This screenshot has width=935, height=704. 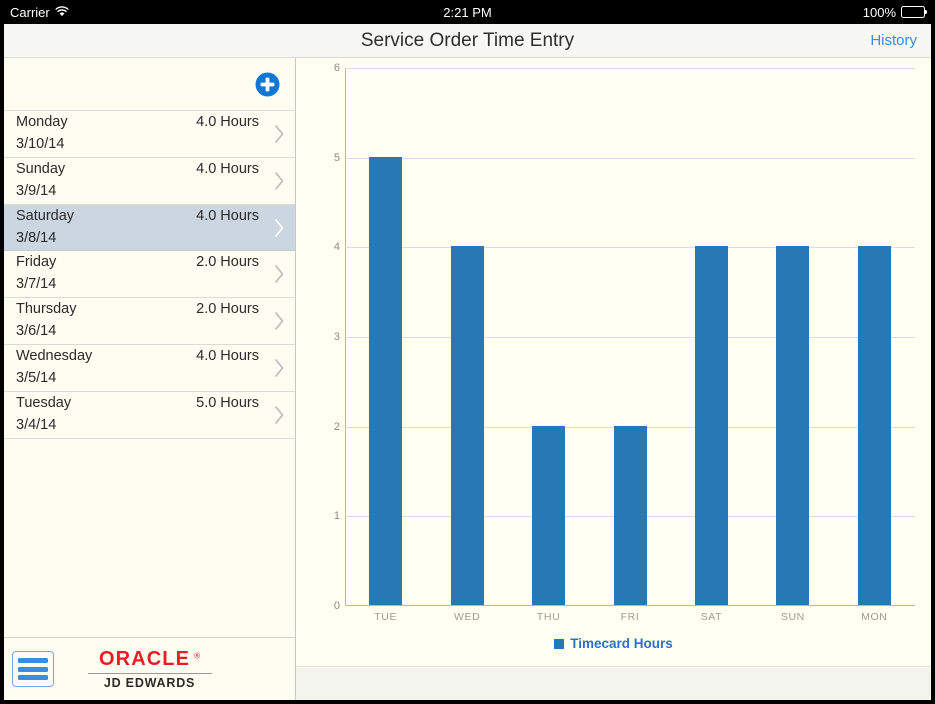 I want to click on row-hours-label: 5.0 Hours, so click(x=227, y=402).